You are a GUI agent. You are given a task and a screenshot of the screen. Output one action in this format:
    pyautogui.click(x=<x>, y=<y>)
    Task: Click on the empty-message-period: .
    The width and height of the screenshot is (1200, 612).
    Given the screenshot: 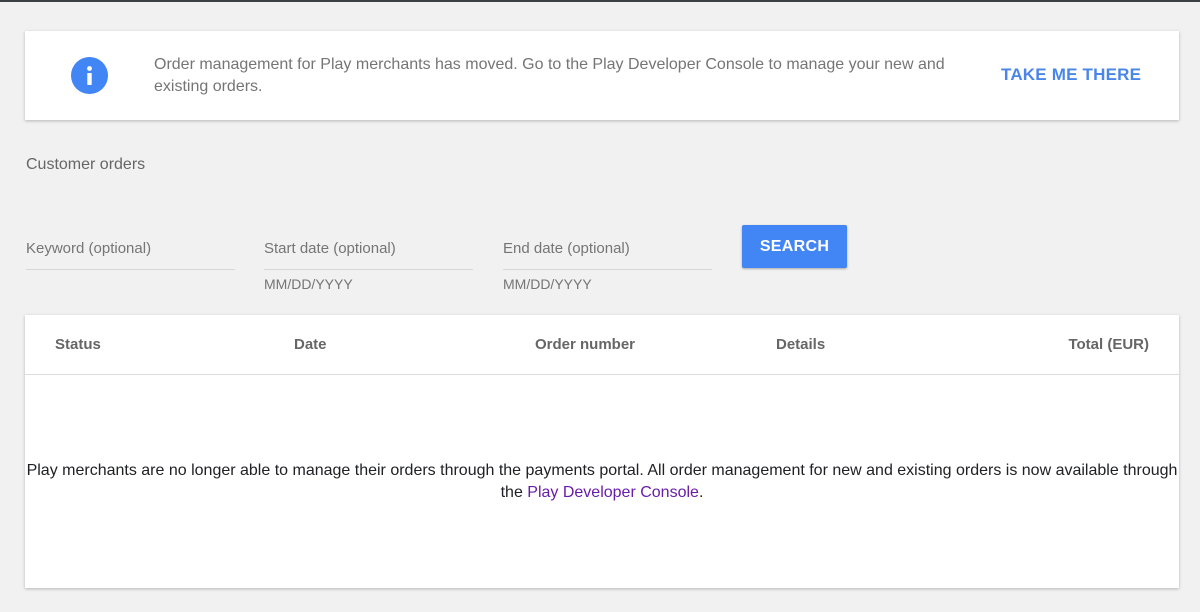 What is the action you would take?
    pyautogui.click(x=701, y=492)
    